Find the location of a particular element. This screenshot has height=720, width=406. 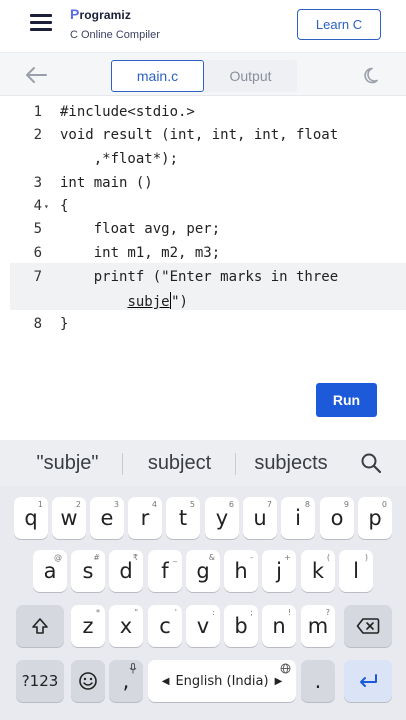

key-a: a @ is located at coordinates (50, 571).